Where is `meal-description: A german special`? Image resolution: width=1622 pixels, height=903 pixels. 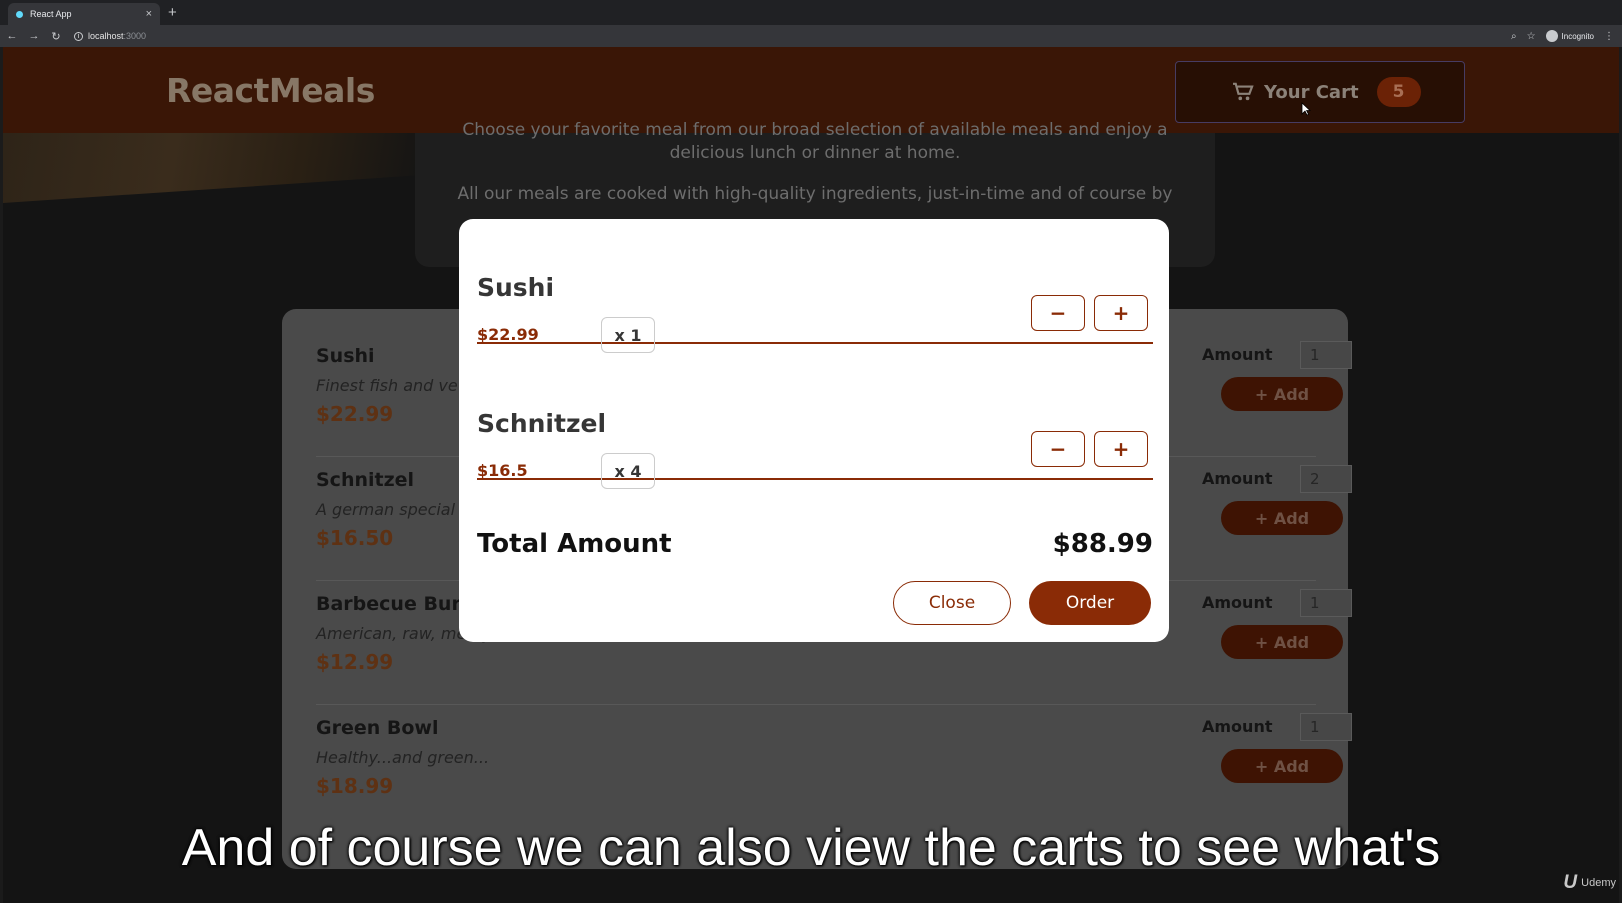
meal-description: A german special is located at coordinates (386, 509).